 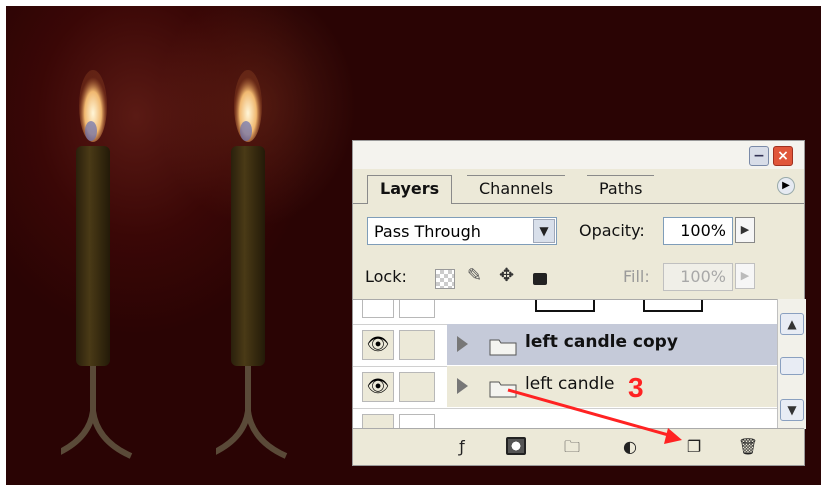 I want to click on delete-layer-icon: 🗑, so click(x=748, y=447).